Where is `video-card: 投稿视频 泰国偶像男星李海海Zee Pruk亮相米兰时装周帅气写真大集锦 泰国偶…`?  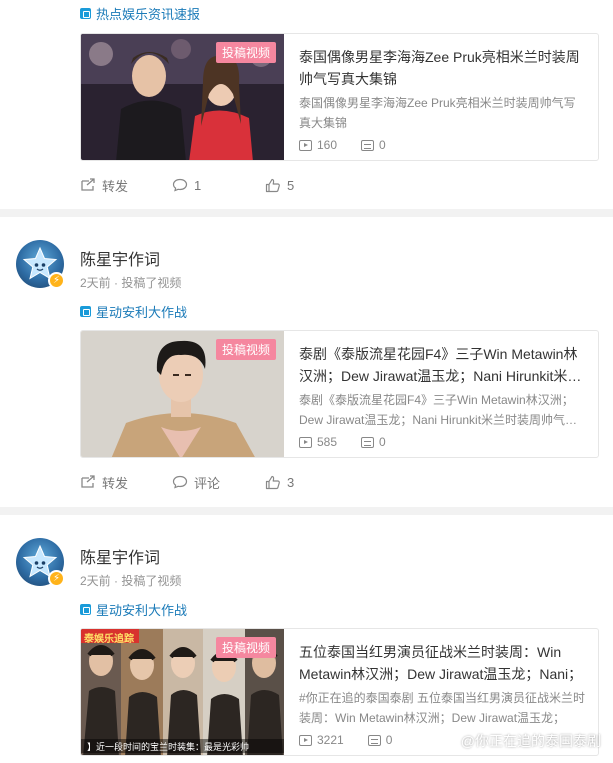 video-card: 投稿视频 泰国偶像男星李海海Zee Pruk亮相米兰时装周帅气写真大集锦 泰国偶… is located at coordinates (339, 97).